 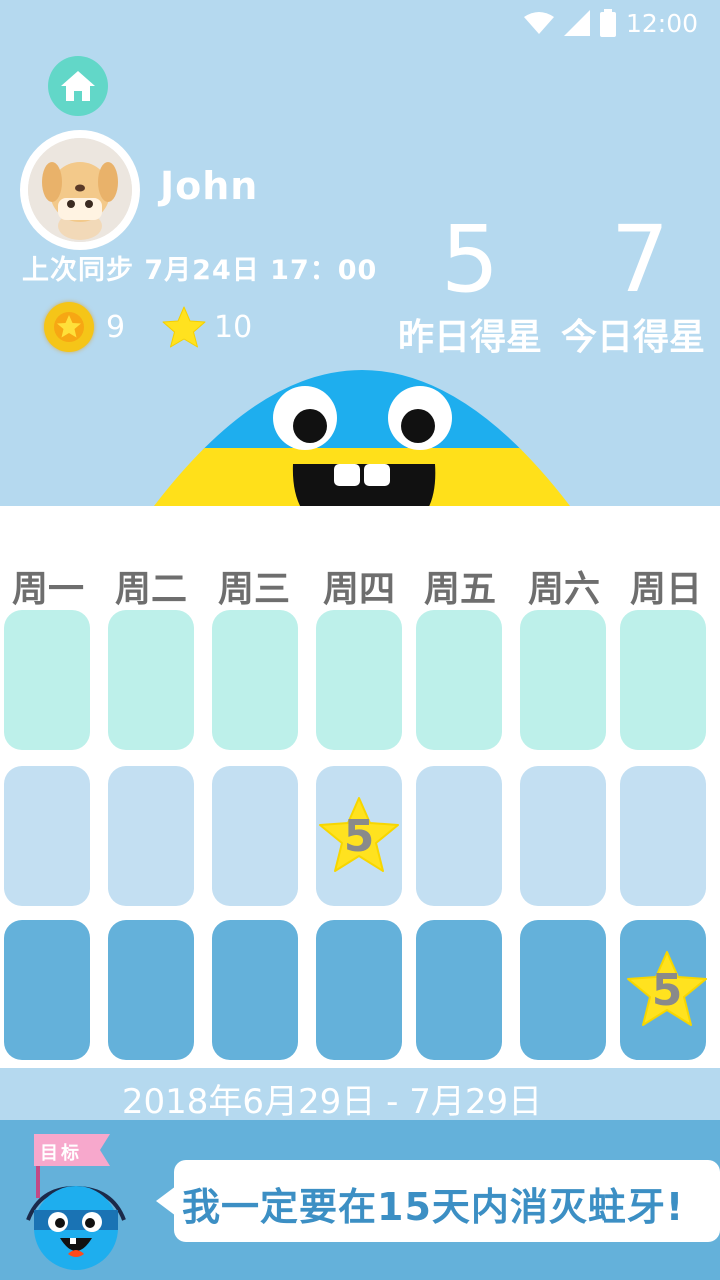 I want to click on coin-icon, so click(x=69, y=327).